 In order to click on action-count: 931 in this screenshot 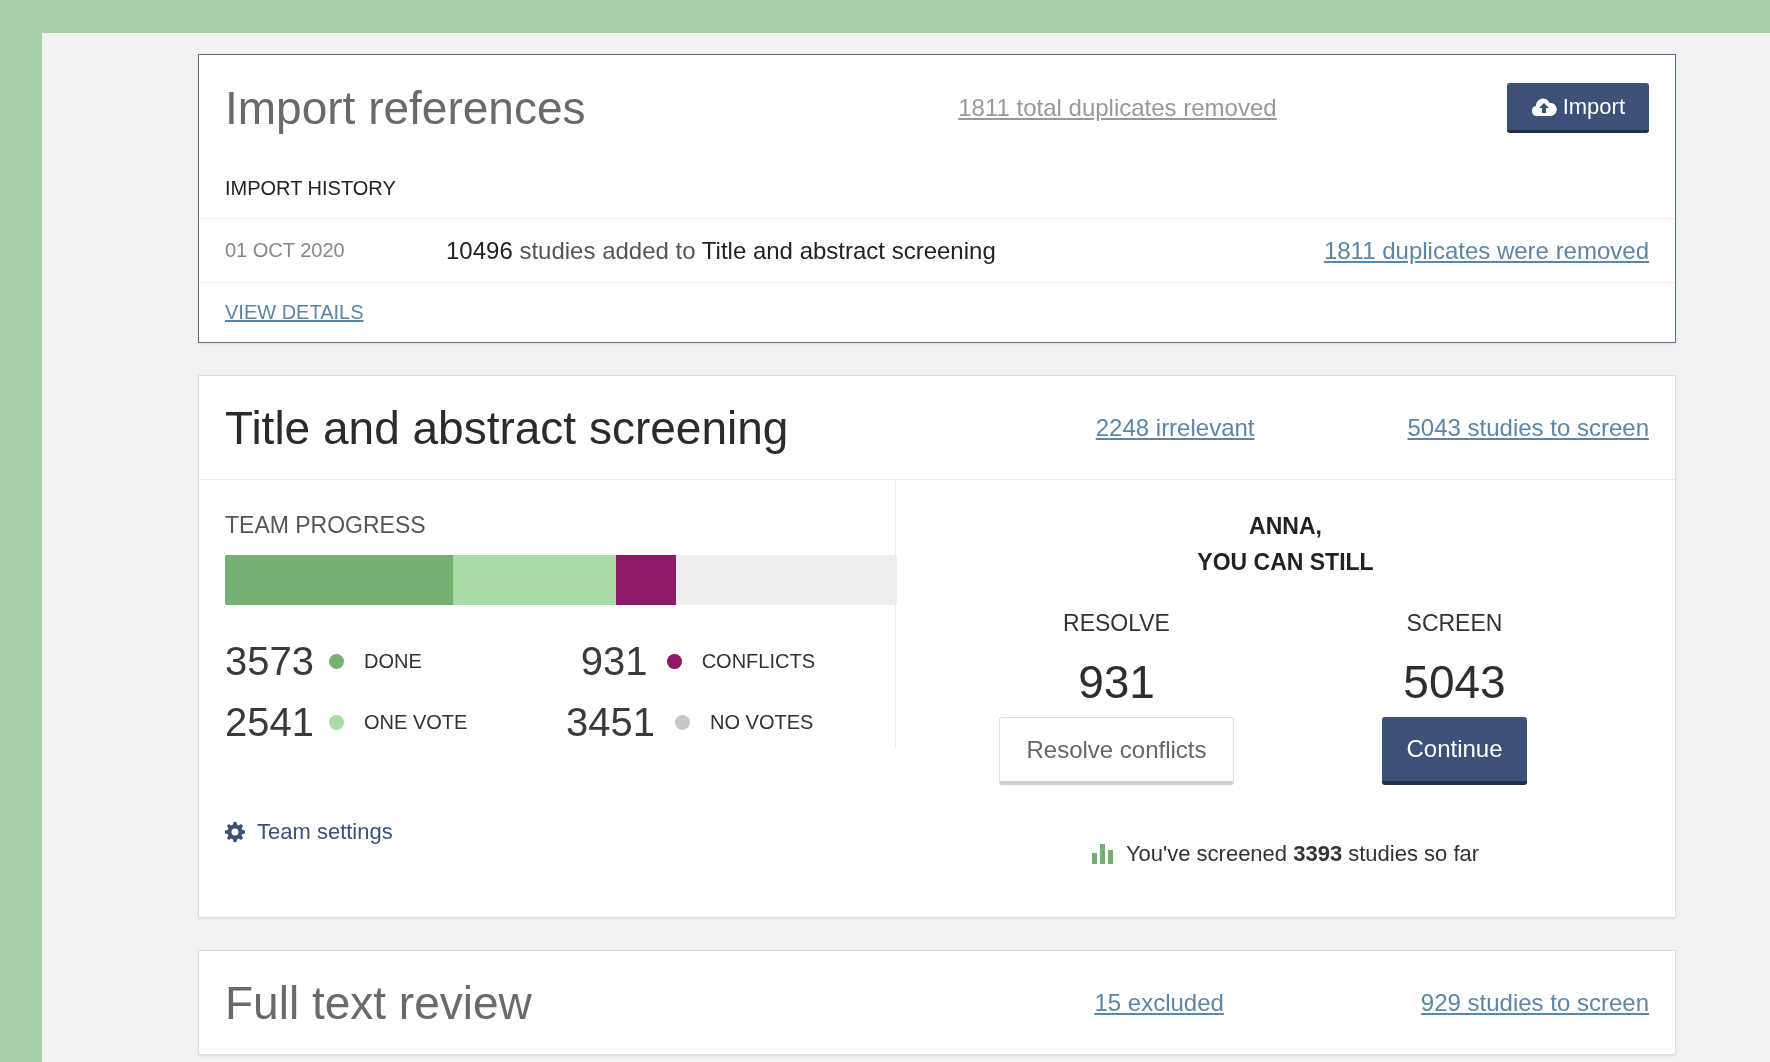, I will do `click(1116, 682)`.